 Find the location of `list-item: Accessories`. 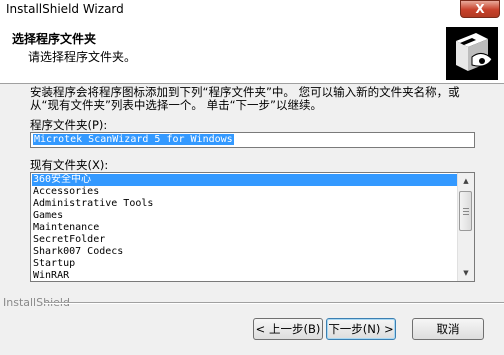

list-item: Accessories is located at coordinates (244, 192).